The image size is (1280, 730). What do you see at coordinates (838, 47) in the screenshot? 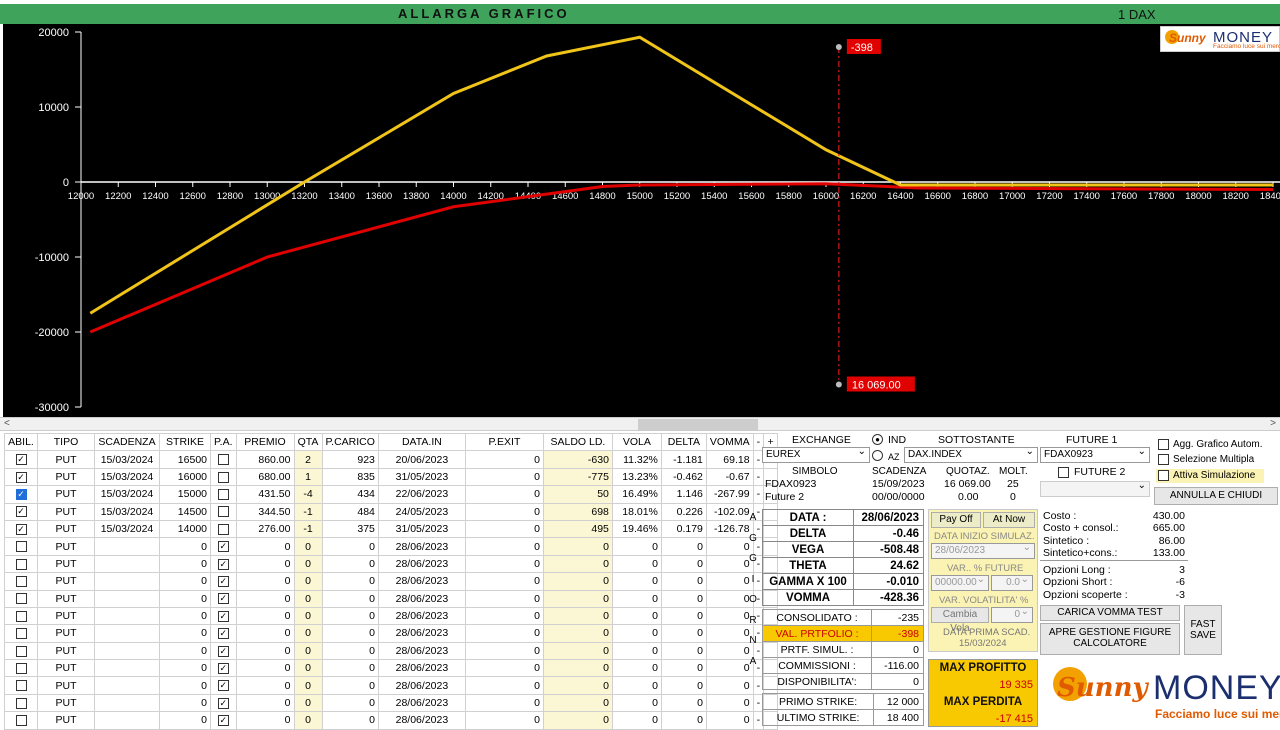
I see `cursor-top-handle` at bounding box center [838, 47].